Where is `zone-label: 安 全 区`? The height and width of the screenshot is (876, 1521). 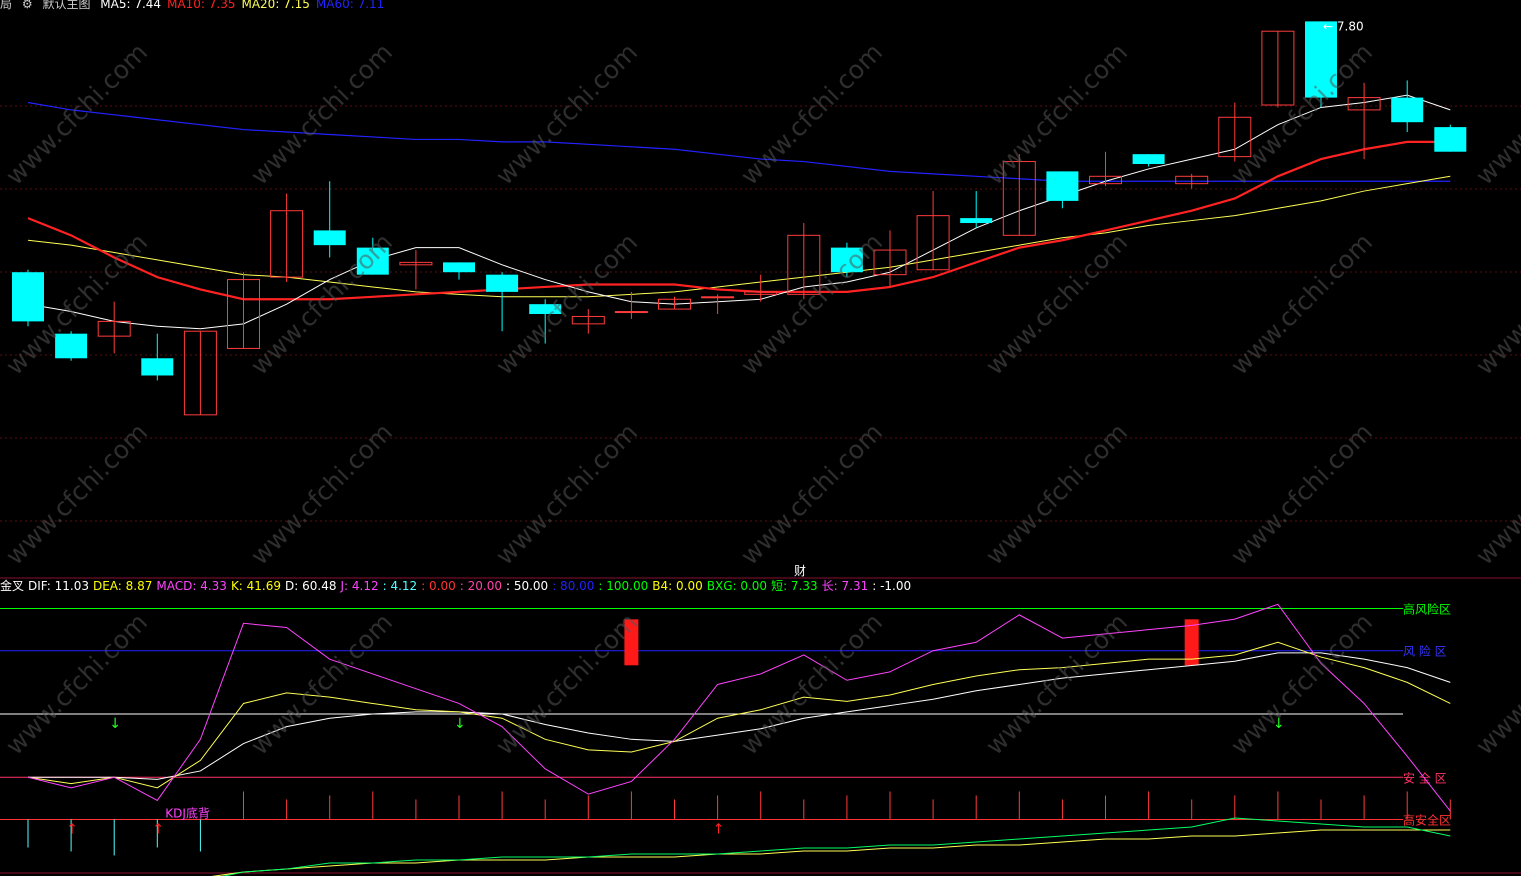 zone-label: 安 全 区 is located at coordinates (1425, 777).